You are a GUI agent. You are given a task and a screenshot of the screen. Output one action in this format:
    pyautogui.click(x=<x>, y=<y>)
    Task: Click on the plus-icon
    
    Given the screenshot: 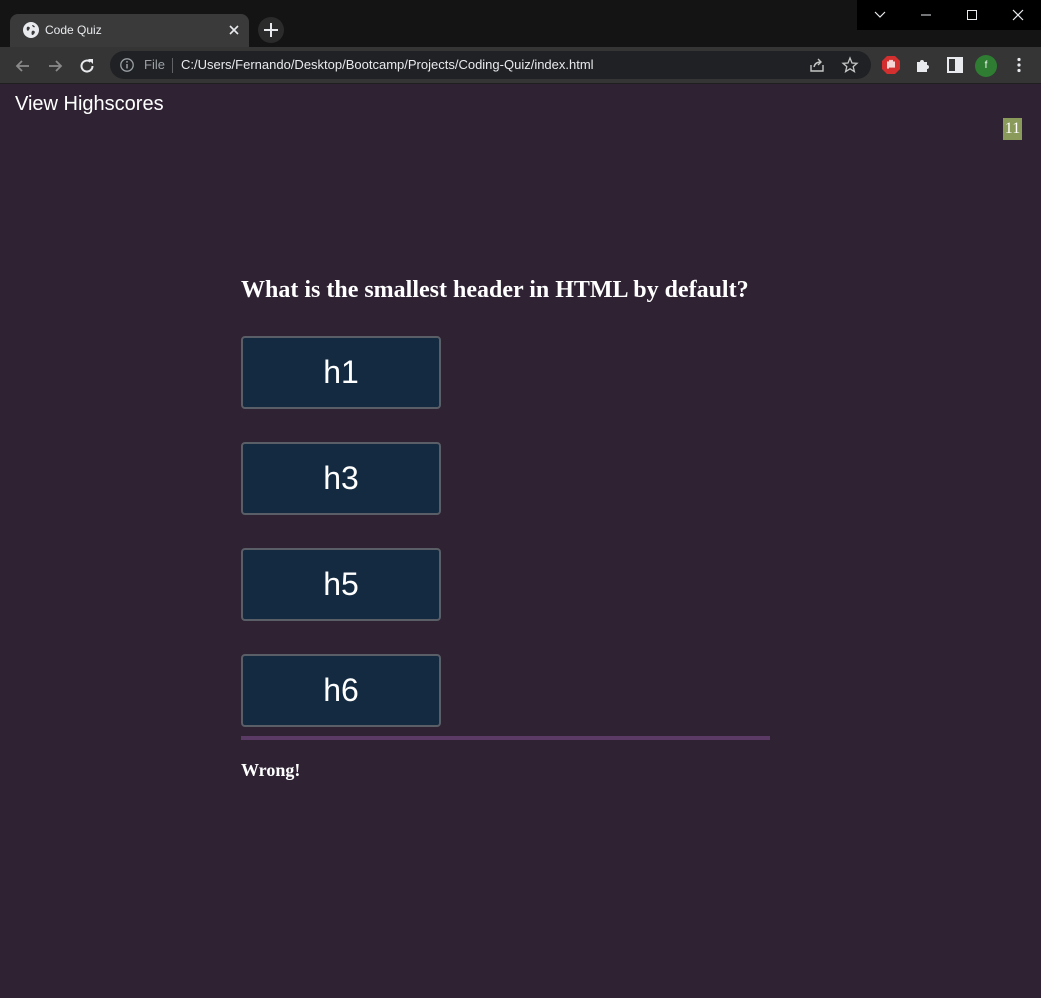 What is the action you would take?
    pyautogui.click(x=271, y=30)
    